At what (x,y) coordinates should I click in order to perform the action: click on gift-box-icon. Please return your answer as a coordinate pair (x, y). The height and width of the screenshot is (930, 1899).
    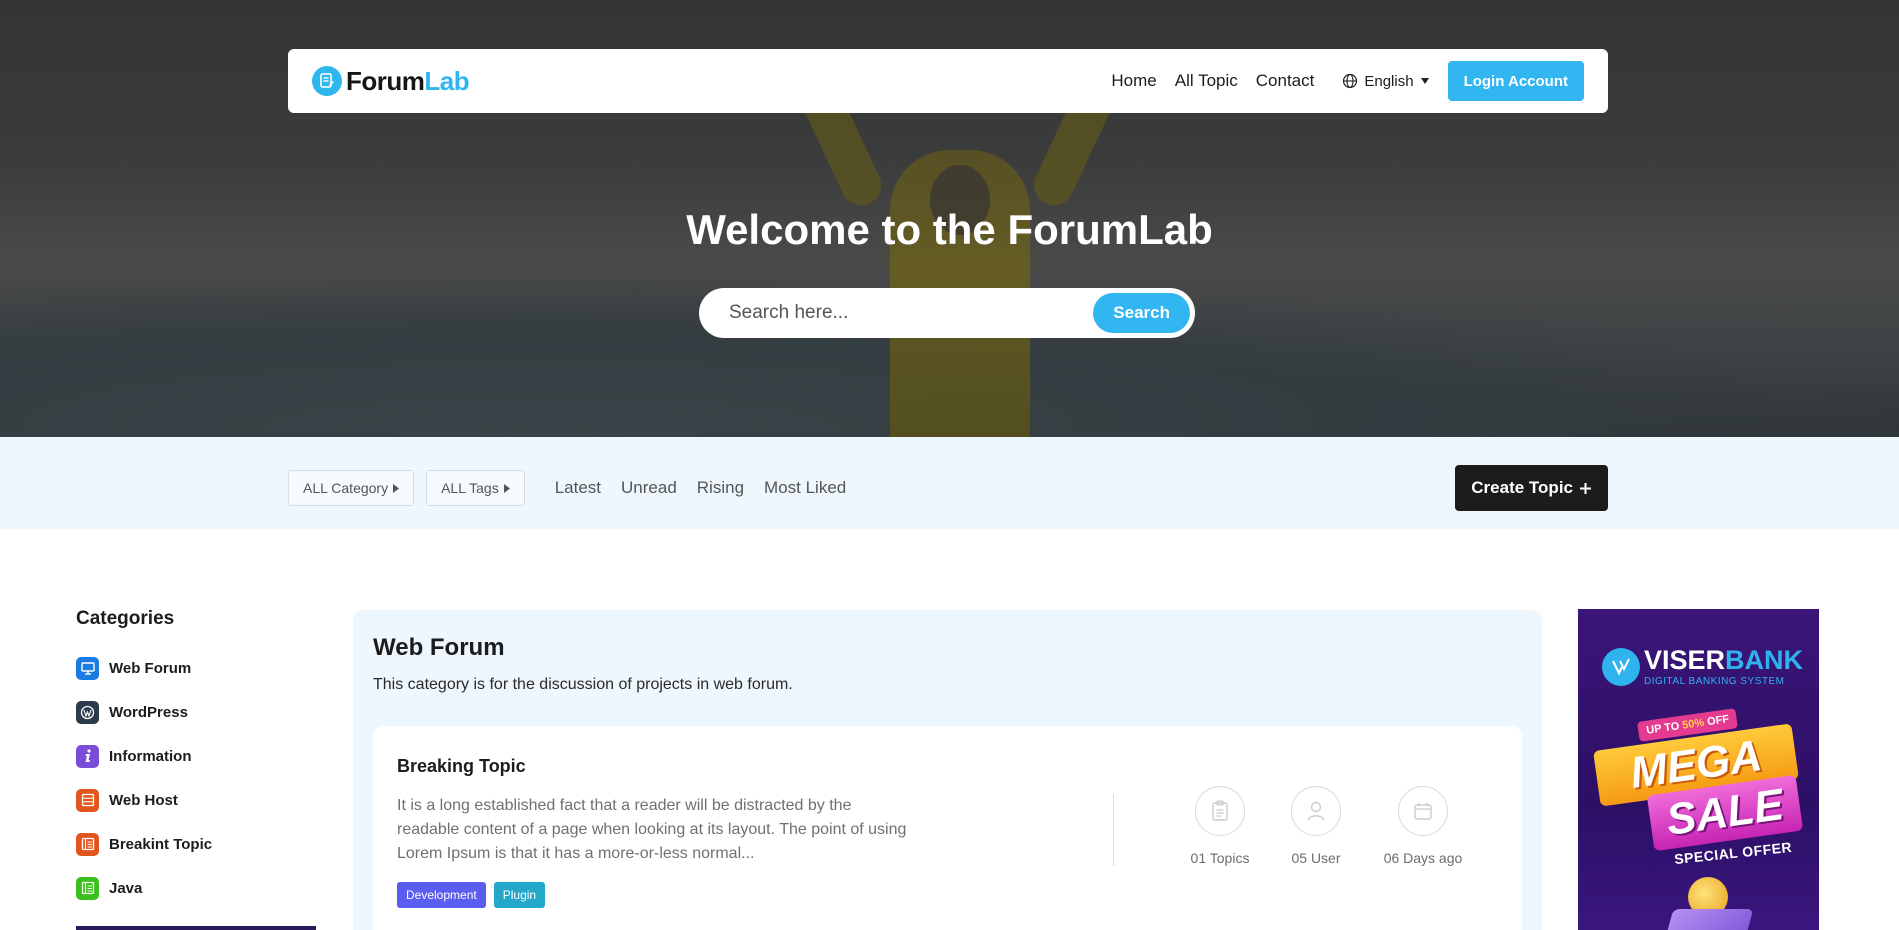
    Looking at the image, I should click on (1708, 919).